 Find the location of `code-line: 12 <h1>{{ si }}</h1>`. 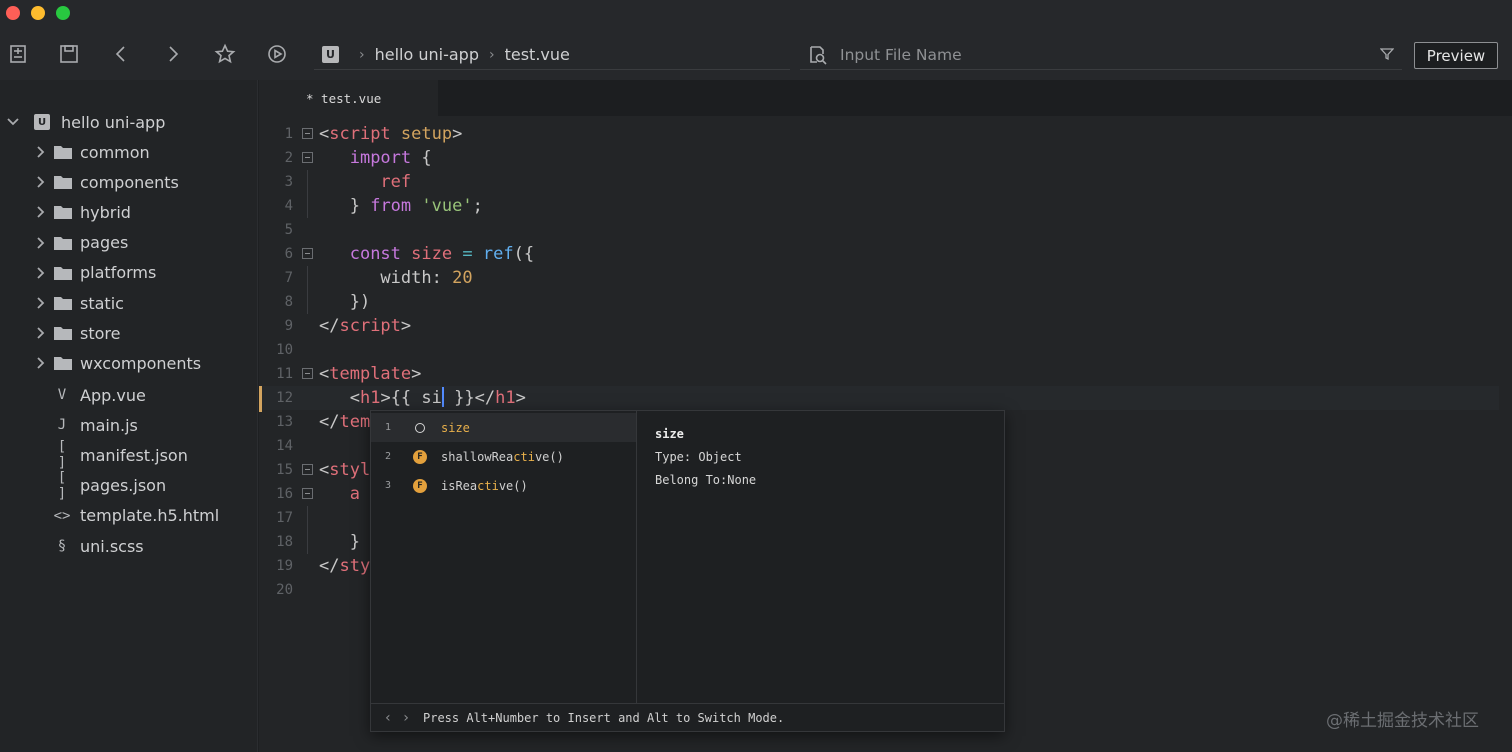

code-line: 12 <h1>{{ si }}</h1> is located at coordinates (879, 398).